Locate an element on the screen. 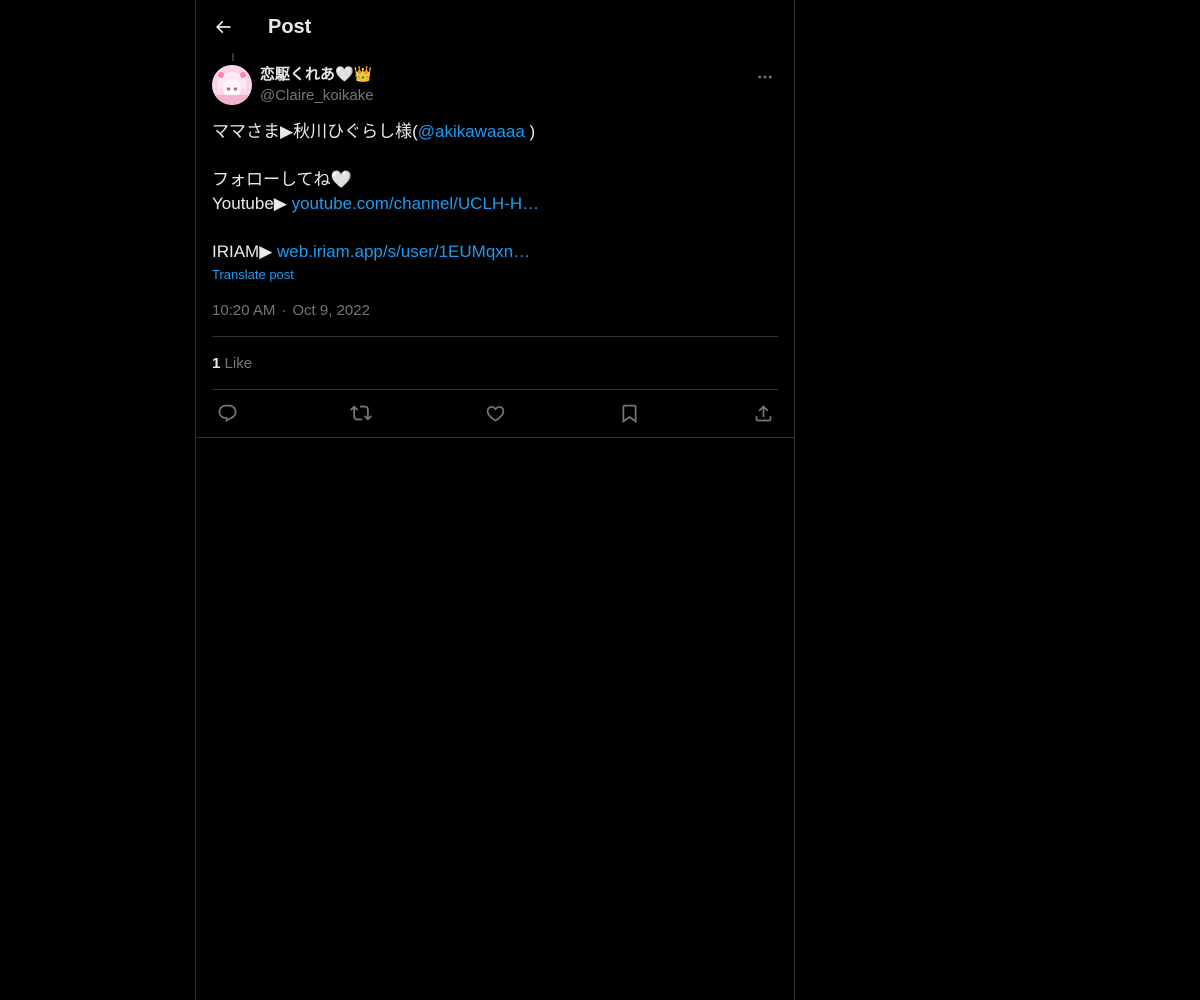 This screenshot has width=1200, height=1000. post-line-1-prefix: ママさま▶秋川ひぐらし様( is located at coordinates (315, 131).